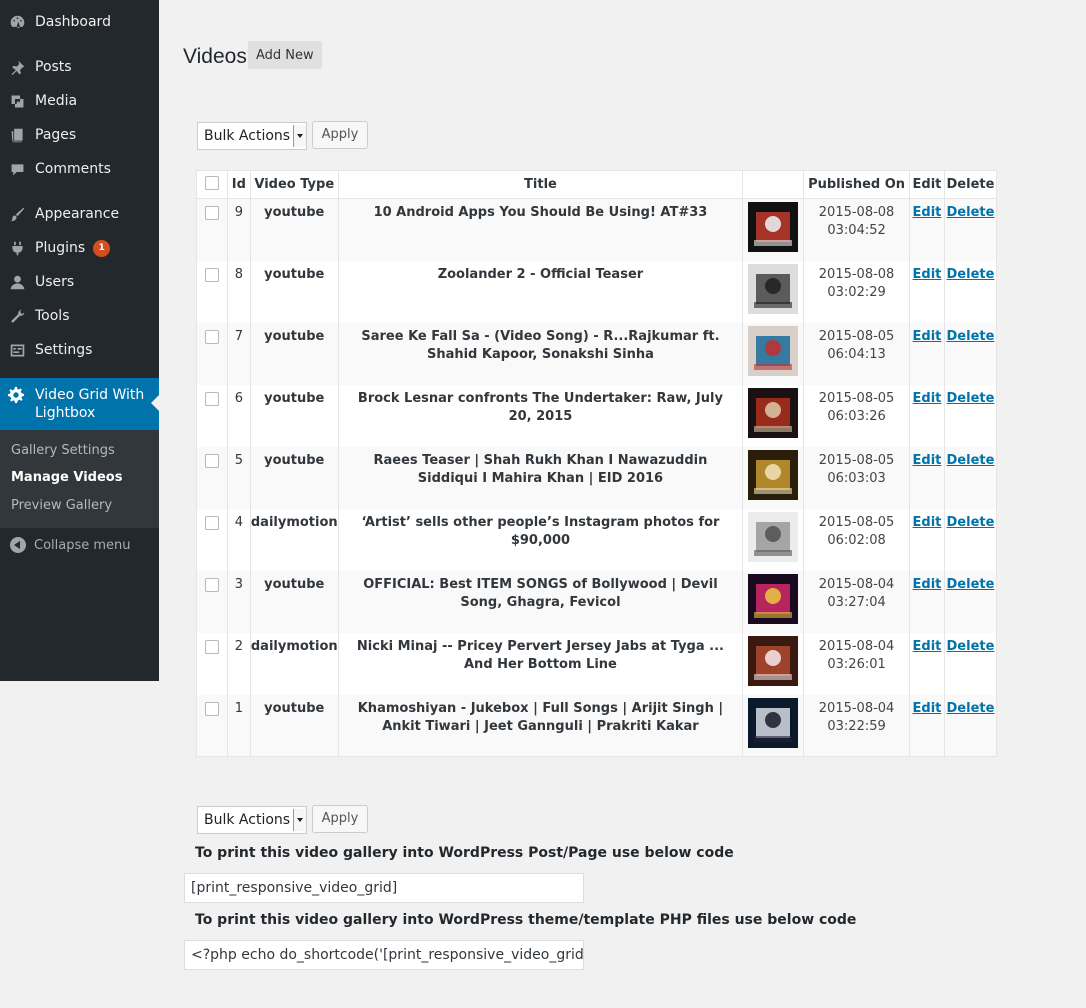 This screenshot has height=1008, width=1086. I want to click on sidebar-item-appearance: Appearance, so click(79, 214).